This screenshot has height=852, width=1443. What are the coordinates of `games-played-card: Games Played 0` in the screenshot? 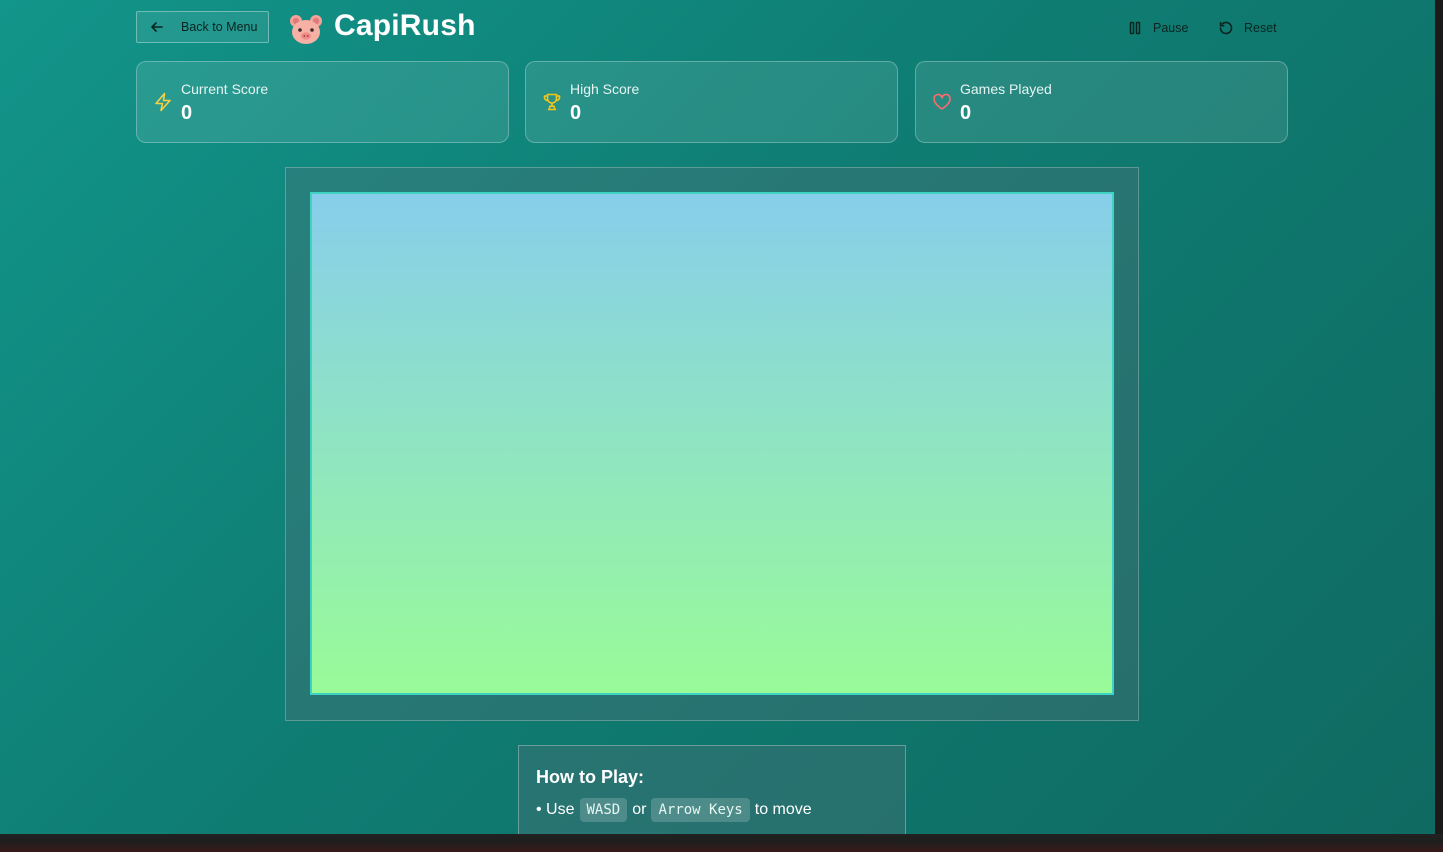 It's located at (1101, 102).